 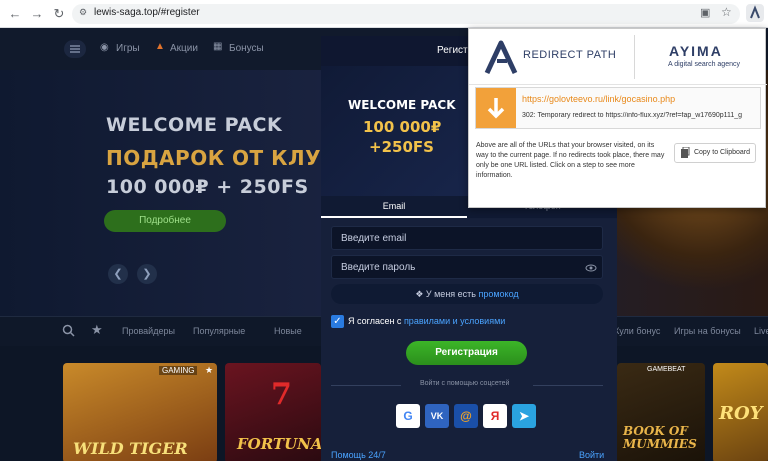 I want to click on prev-slide-icon: ❮, so click(x=118, y=274).